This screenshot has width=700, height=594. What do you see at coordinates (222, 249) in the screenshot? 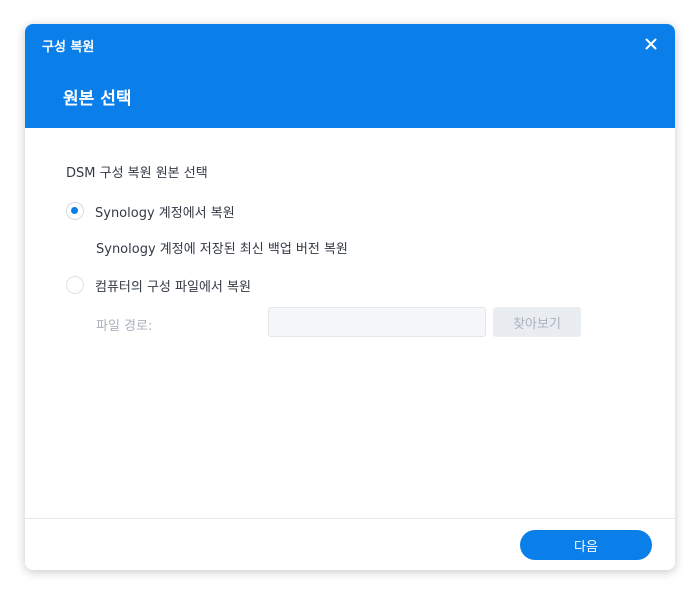
I see `option-synology-account-description: Synology 계정에 저장된 최신 백업 버전 복원` at bounding box center [222, 249].